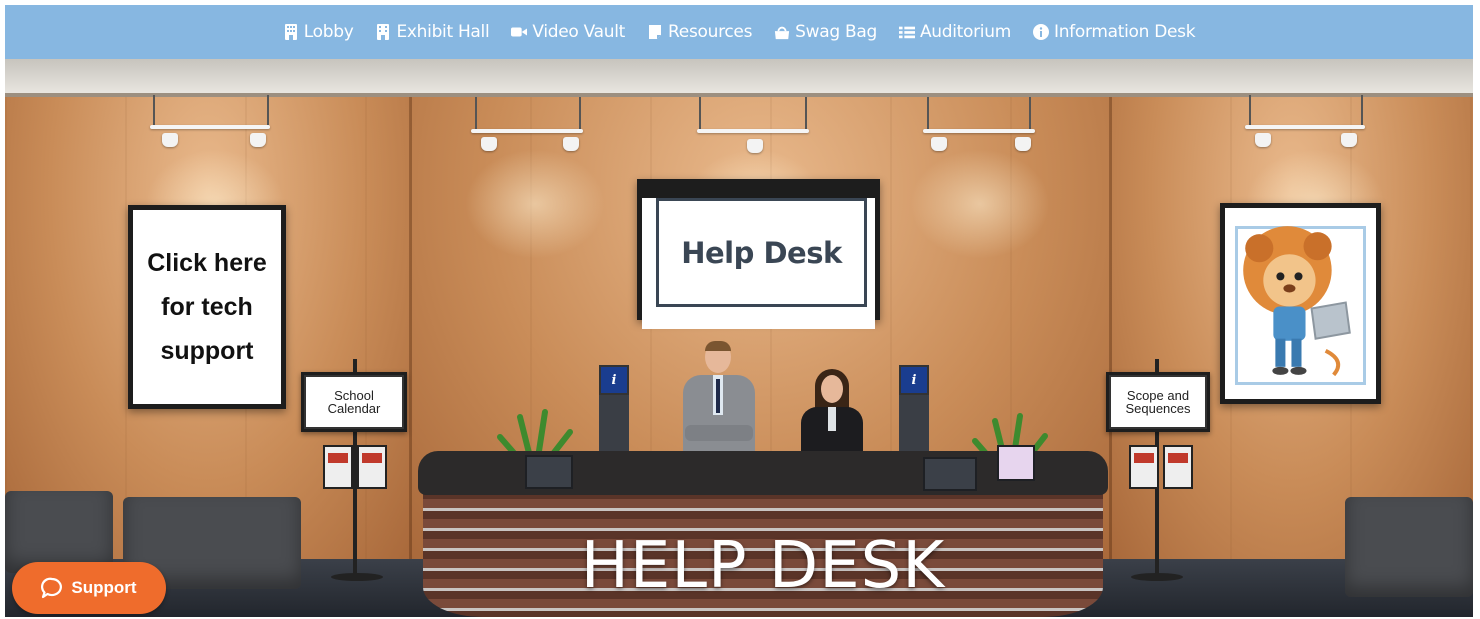 Image resolution: width=1480 pixels, height=619 pixels. What do you see at coordinates (836, 32) in the screenshot?
I see `nav-swag-bag-label: Swag Bag` at bounding box center [836, 32].